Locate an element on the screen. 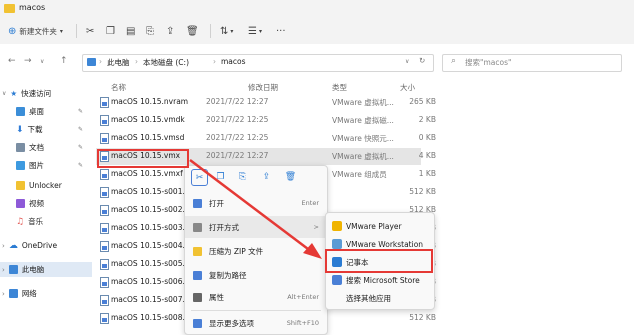 The image size is (634, 335). submenu-item-label: 搜索 Microsoft Store is located at coordinates (383, 280).